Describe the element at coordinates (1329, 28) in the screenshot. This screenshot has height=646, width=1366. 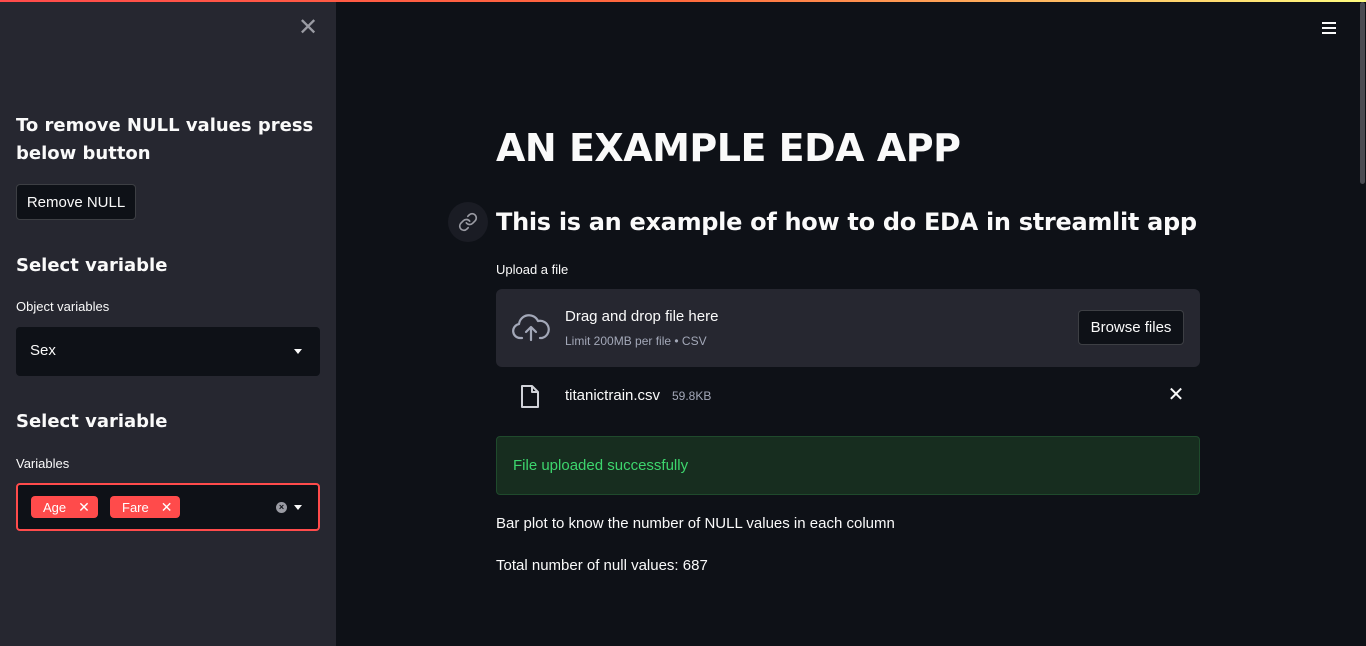
I see `hamburger-menu-icon` at that location.